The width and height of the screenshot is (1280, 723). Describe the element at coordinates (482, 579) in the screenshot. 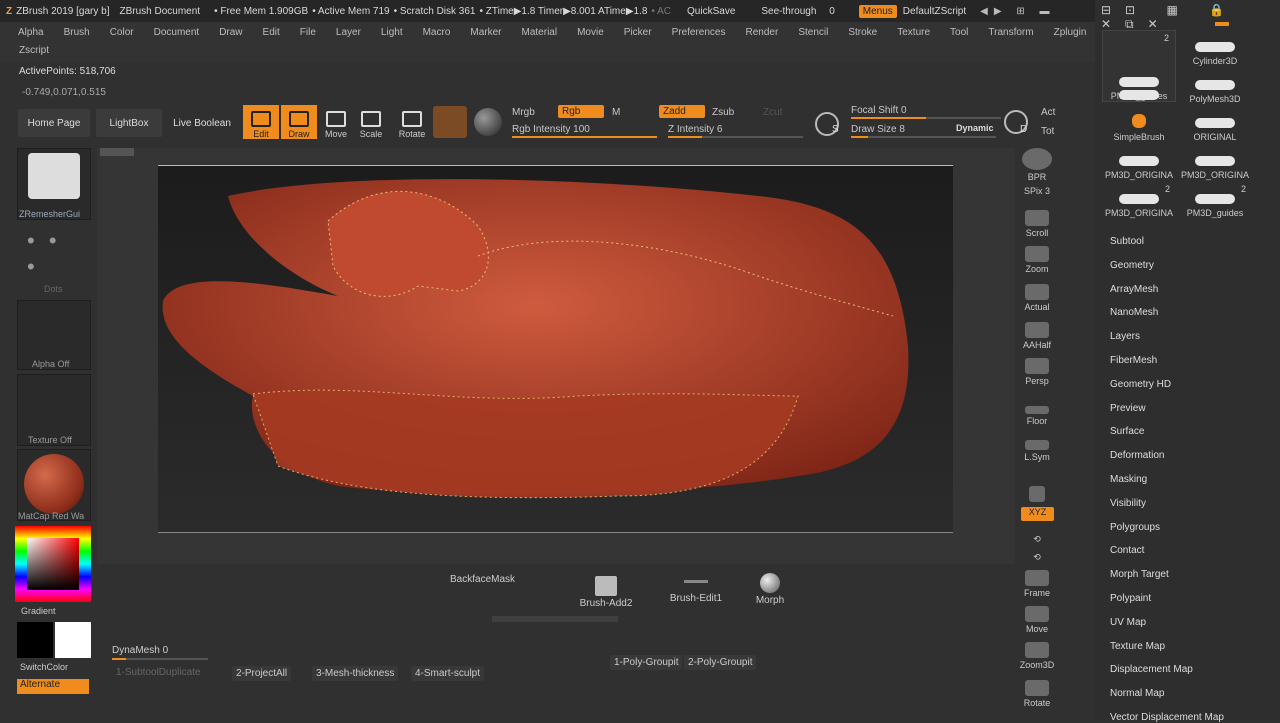

I see `backface-mask-button: BackfaceMask` at that location.